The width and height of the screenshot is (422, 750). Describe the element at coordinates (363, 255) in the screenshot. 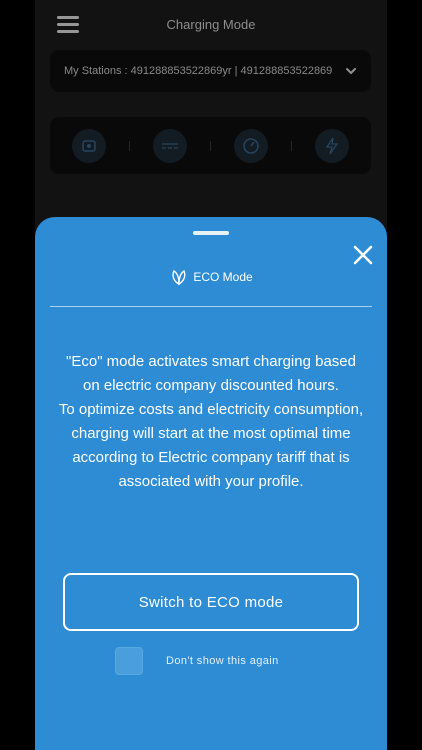

I see `close-icon` at that location.